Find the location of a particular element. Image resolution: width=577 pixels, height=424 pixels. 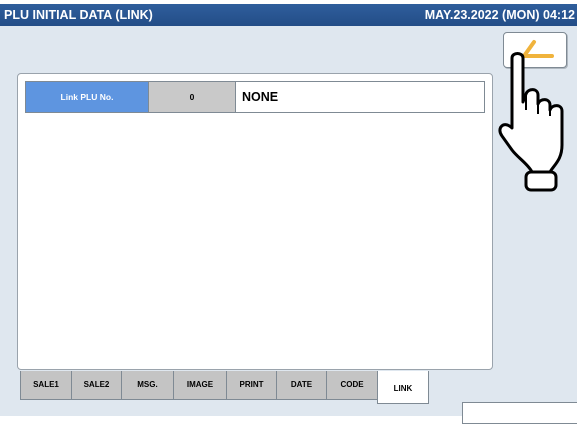

tab-sale2: SALE2 is located at coordinates (96, 385).